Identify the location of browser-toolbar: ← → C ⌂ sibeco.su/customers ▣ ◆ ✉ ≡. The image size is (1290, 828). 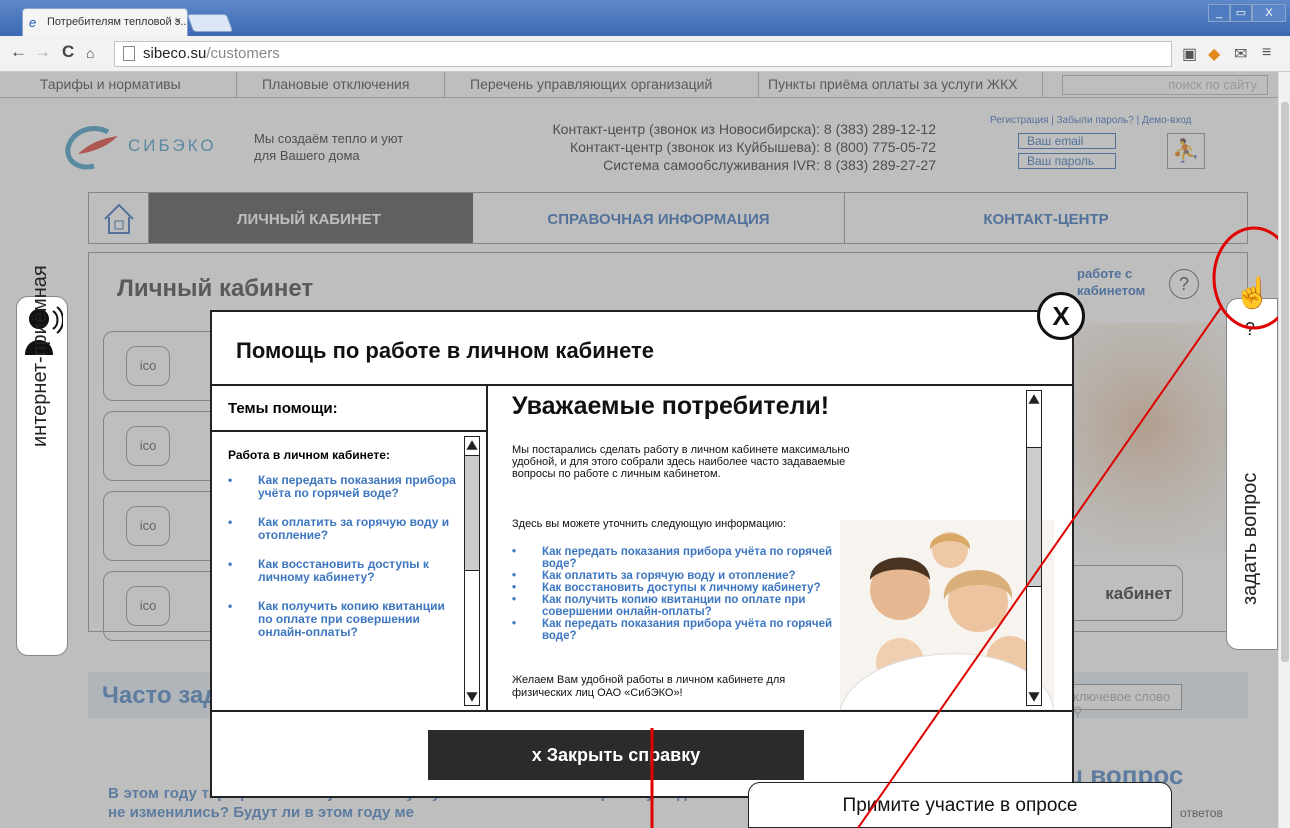
(645, 54).